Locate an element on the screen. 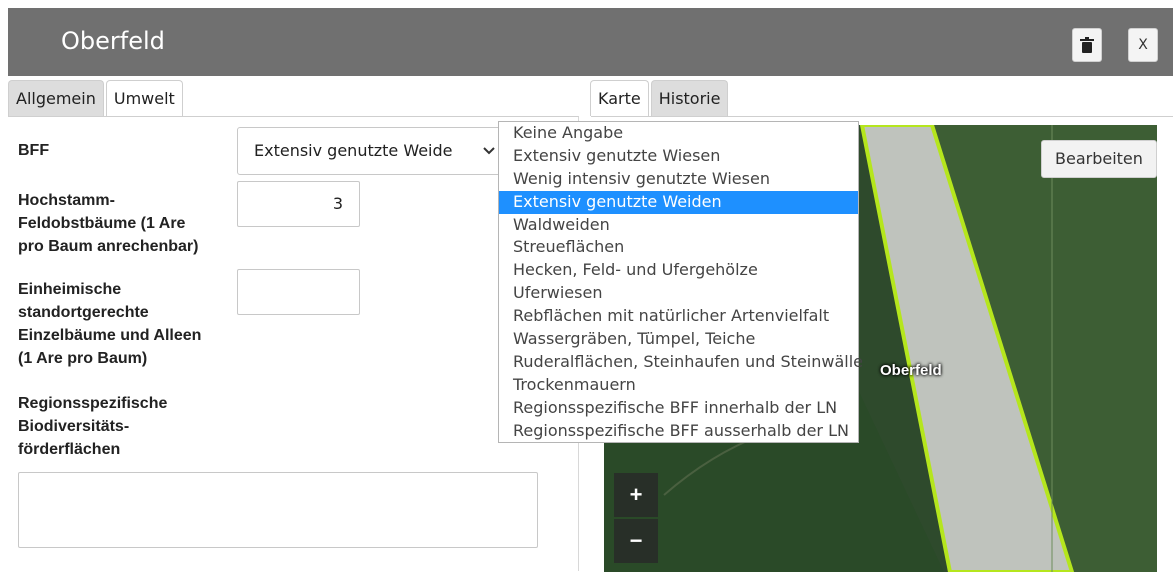  regions-label-line-3: förderflächen is located at coordinates (69, 449).